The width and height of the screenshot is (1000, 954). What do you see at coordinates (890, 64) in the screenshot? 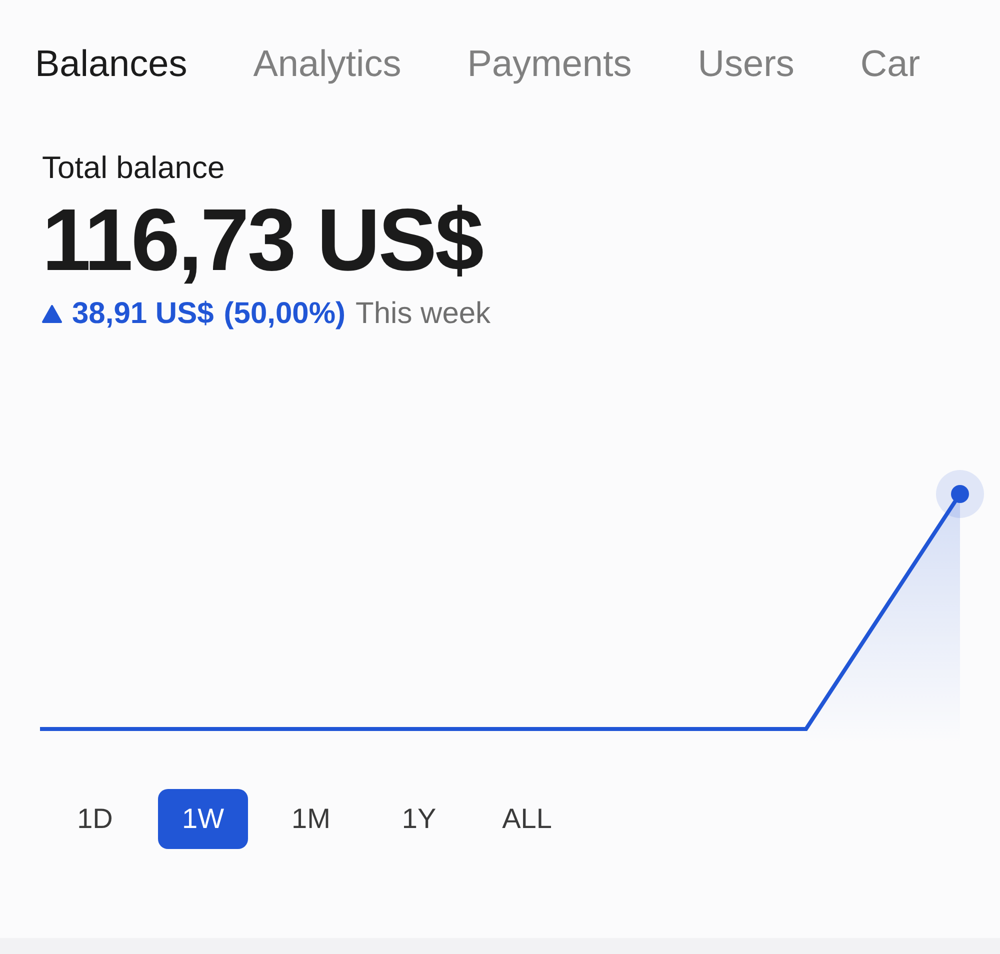
I see `nav-tab: Car` at bounding box center [890, 64].